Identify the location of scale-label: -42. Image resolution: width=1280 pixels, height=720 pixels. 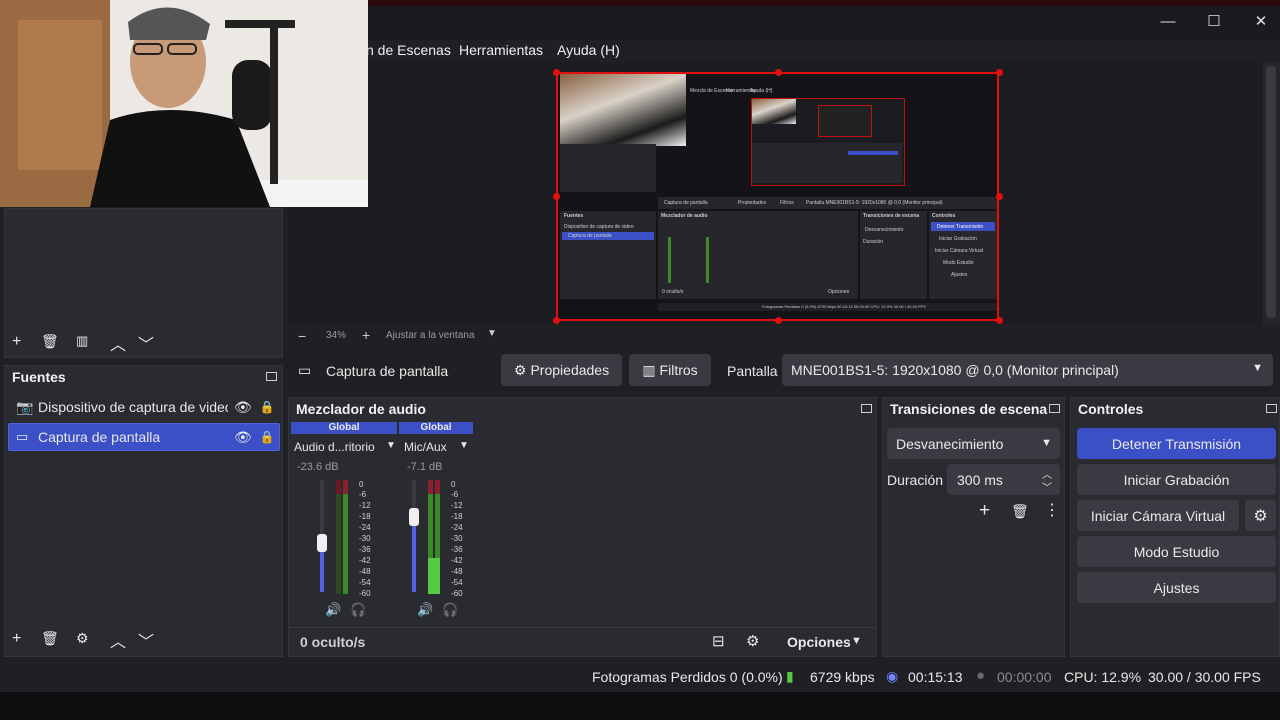
(365, 560).